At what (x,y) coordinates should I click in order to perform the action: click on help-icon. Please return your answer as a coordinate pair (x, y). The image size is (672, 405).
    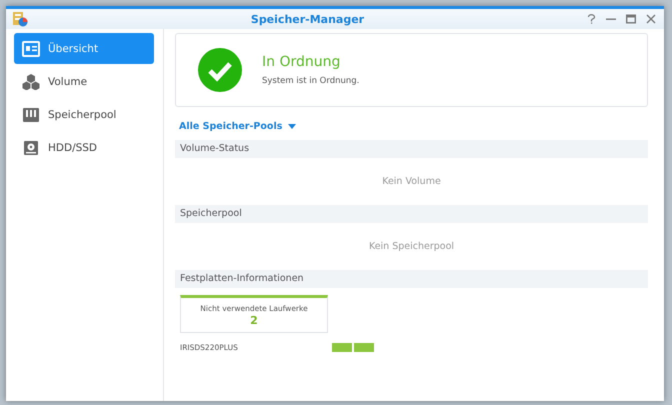
    Looking at the image, I should click on (591, 19).